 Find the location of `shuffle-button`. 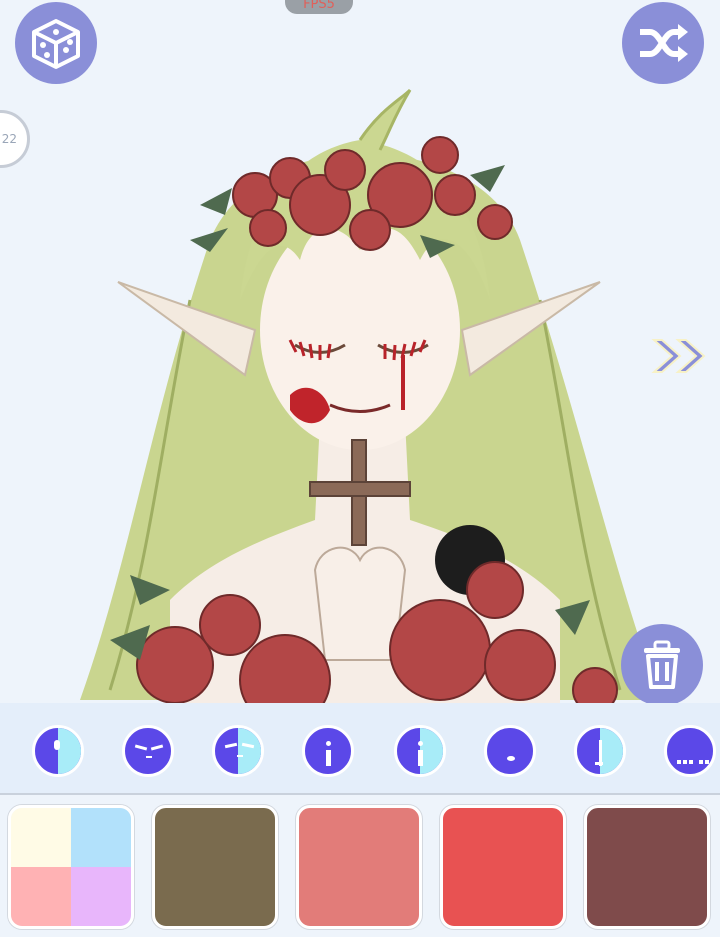

shuffle-button is located at coordinates (663, 43).